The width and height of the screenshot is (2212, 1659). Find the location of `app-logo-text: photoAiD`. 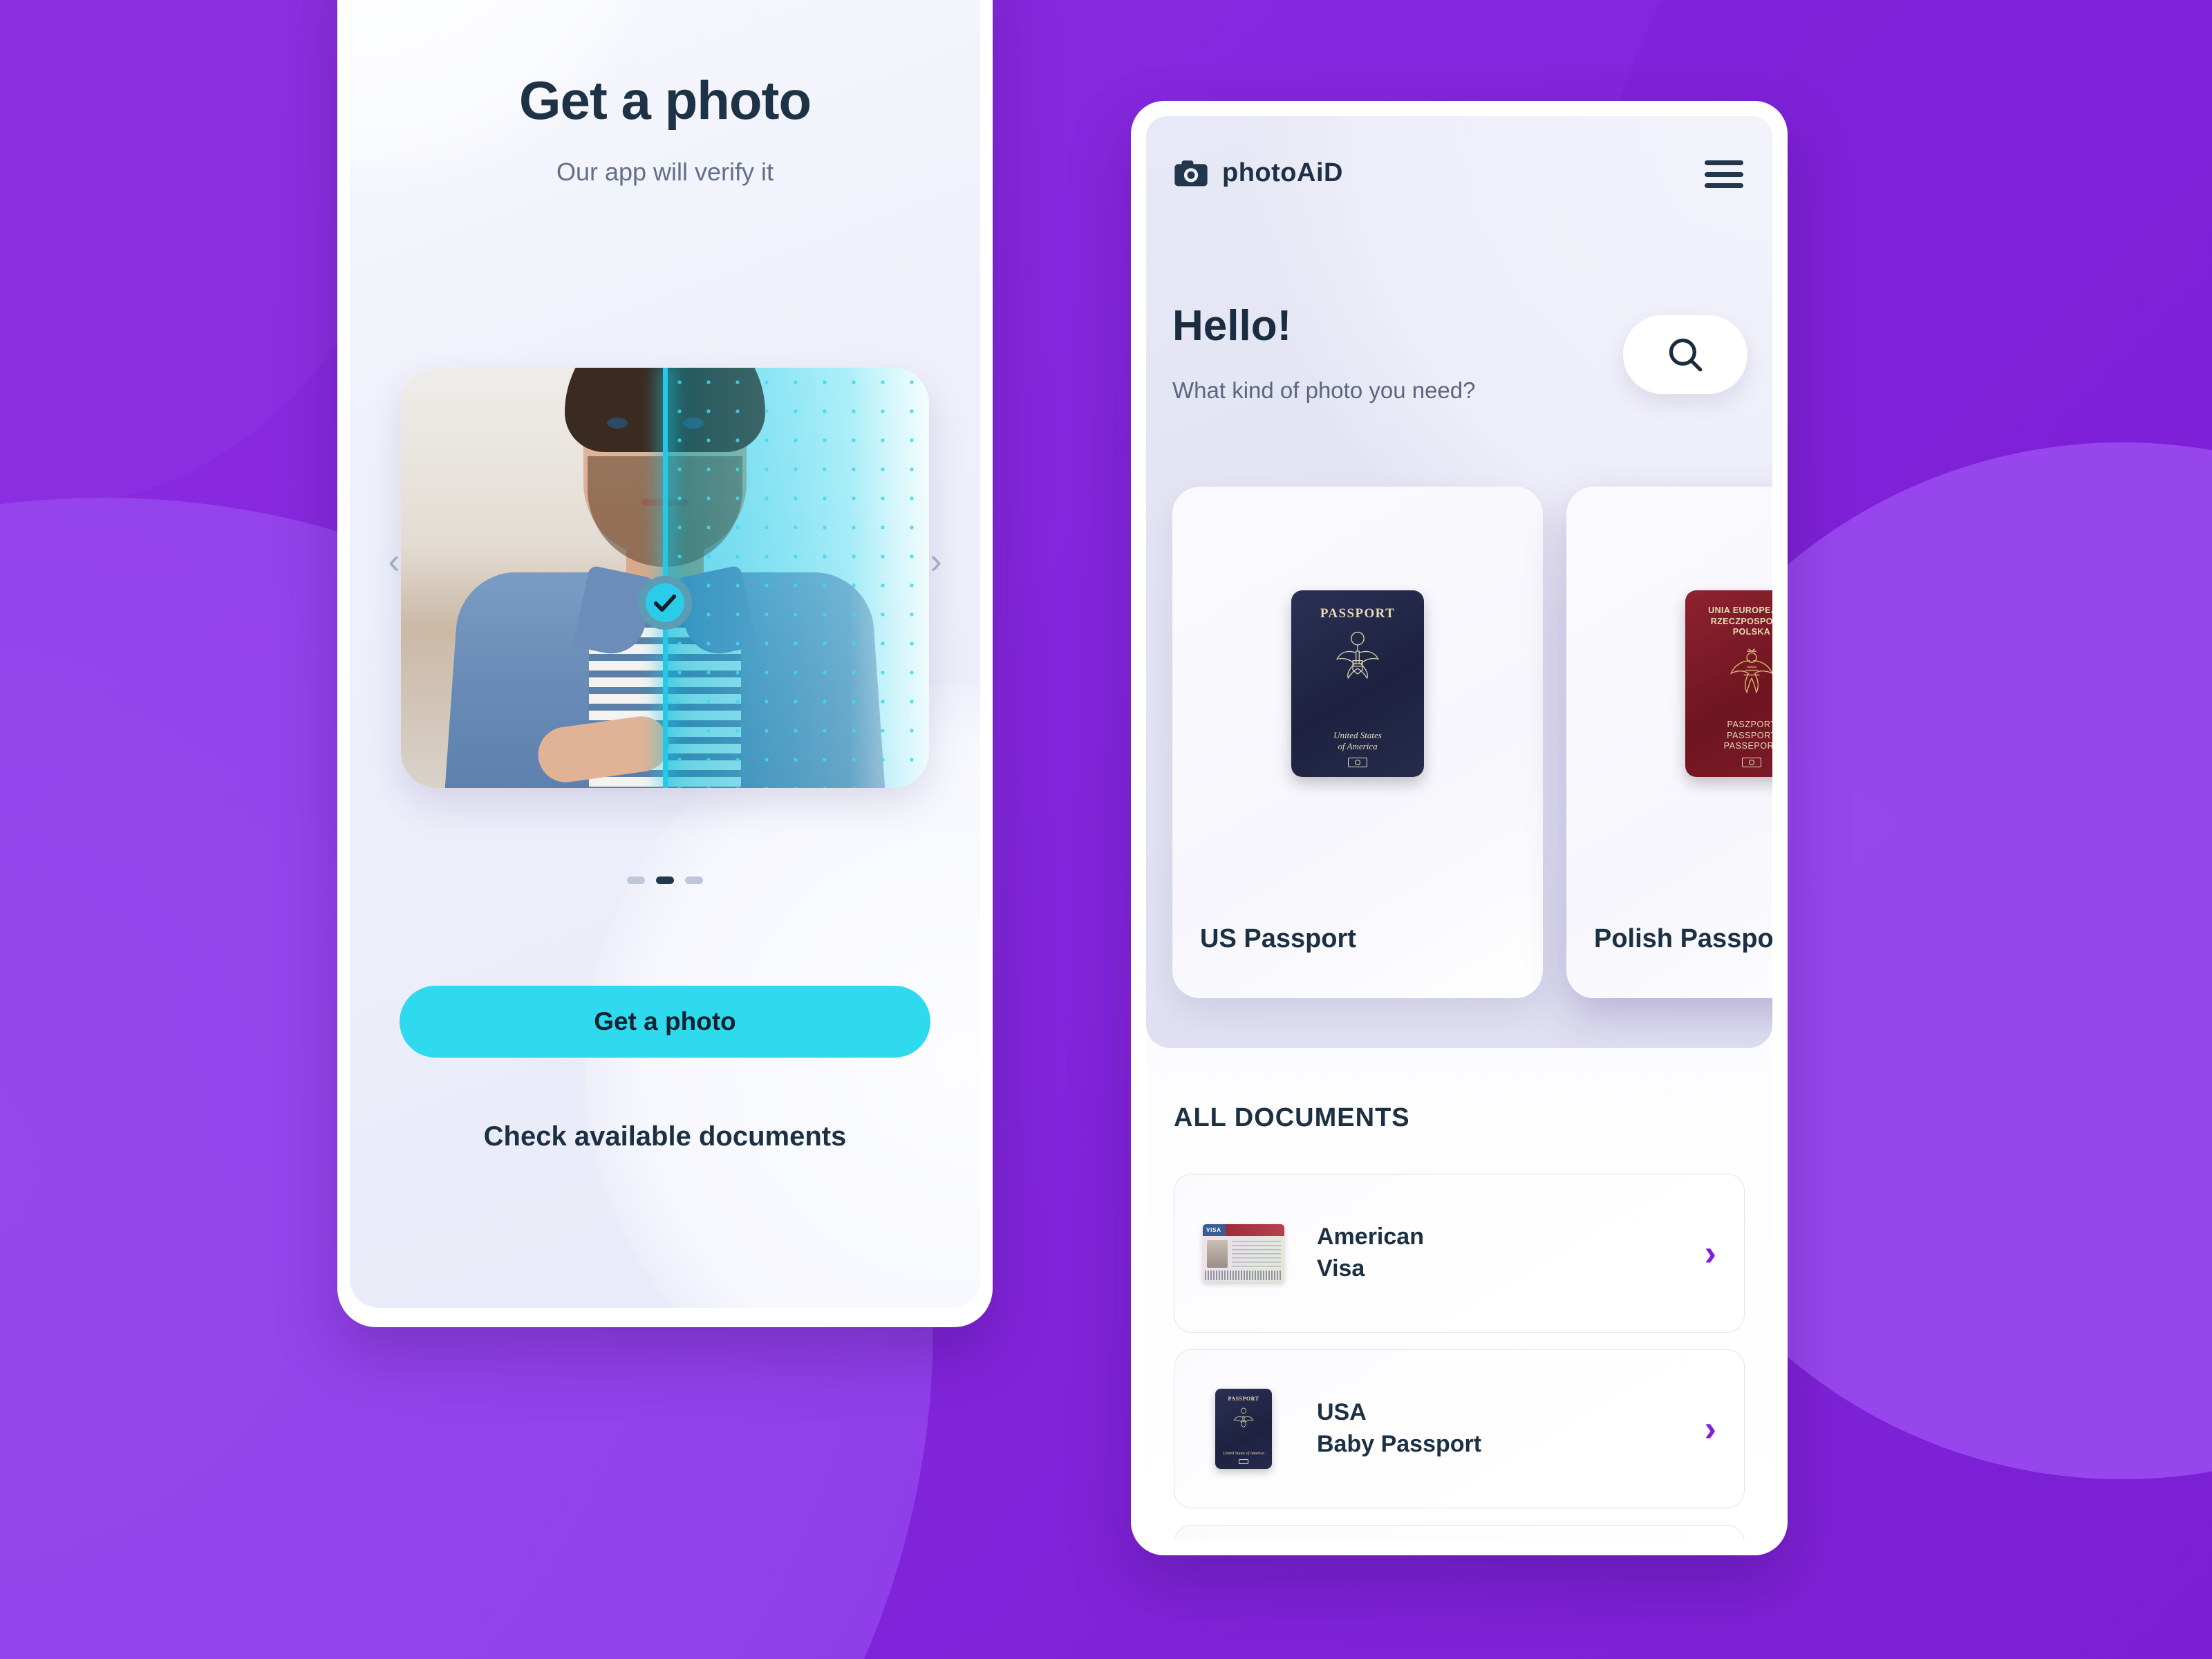

app-logo-text: photoAiD is located at coordinates (1282, 172).